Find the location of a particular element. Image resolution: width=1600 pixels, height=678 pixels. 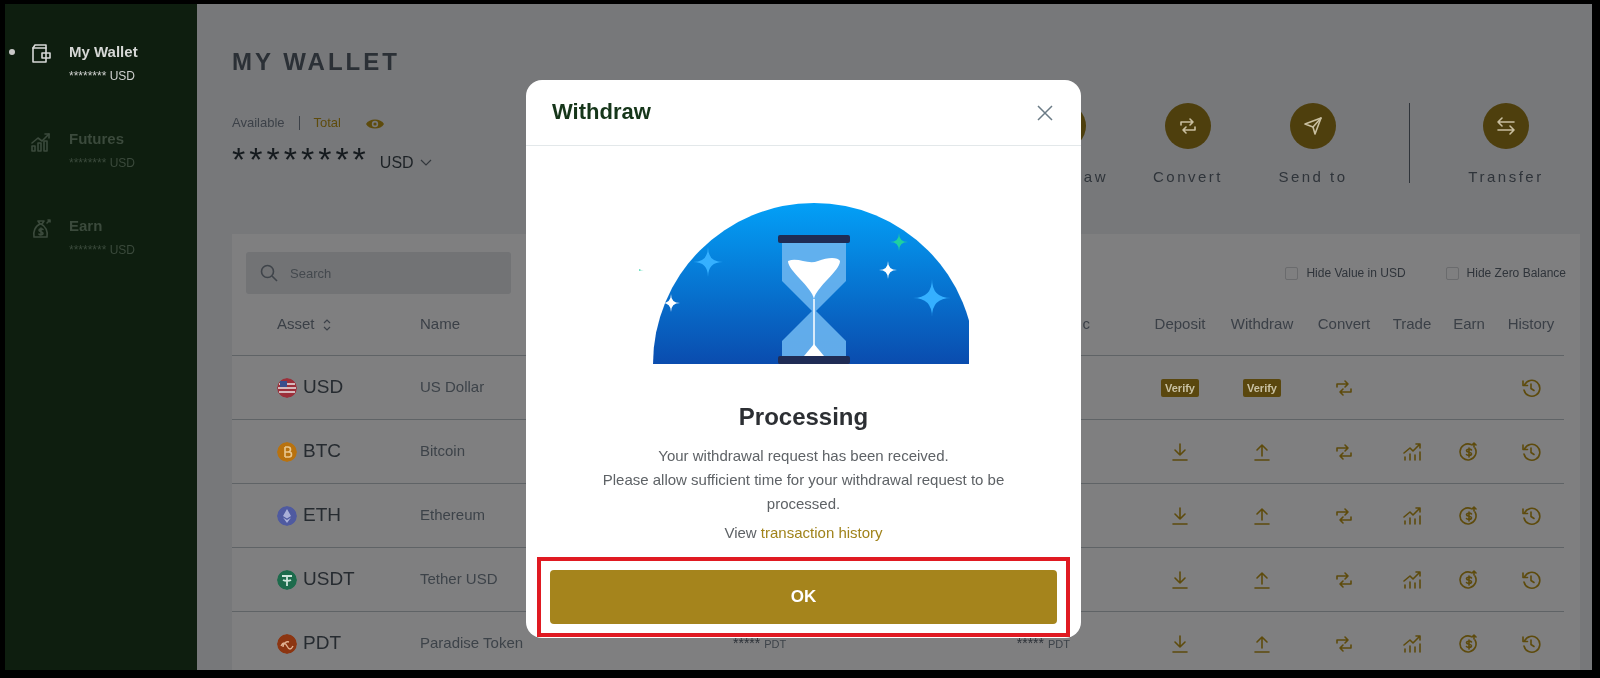

page-title: MY WALLET is located at coordinates (316, 62).